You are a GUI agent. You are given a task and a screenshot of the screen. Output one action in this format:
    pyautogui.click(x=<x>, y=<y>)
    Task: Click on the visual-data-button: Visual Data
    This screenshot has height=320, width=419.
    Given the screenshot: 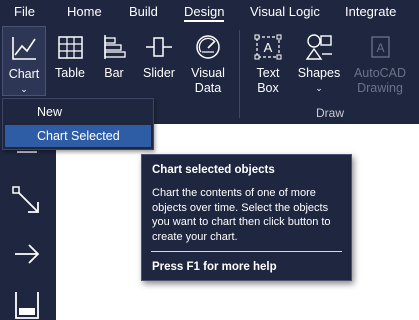 What is the action you would take?
    pyautogui.click(x=208, y=76)
    